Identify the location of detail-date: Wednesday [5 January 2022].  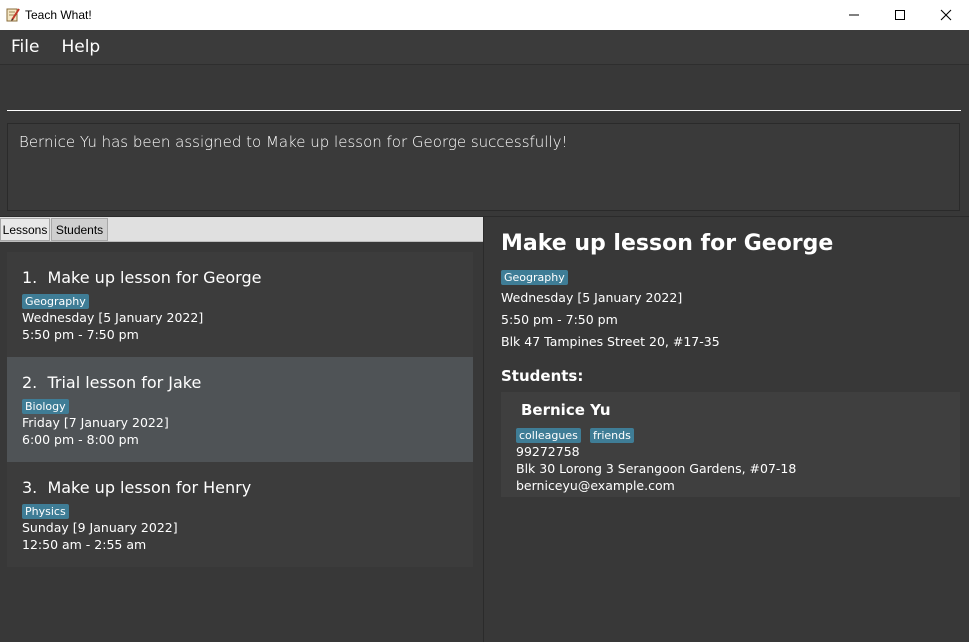
(592, 297).